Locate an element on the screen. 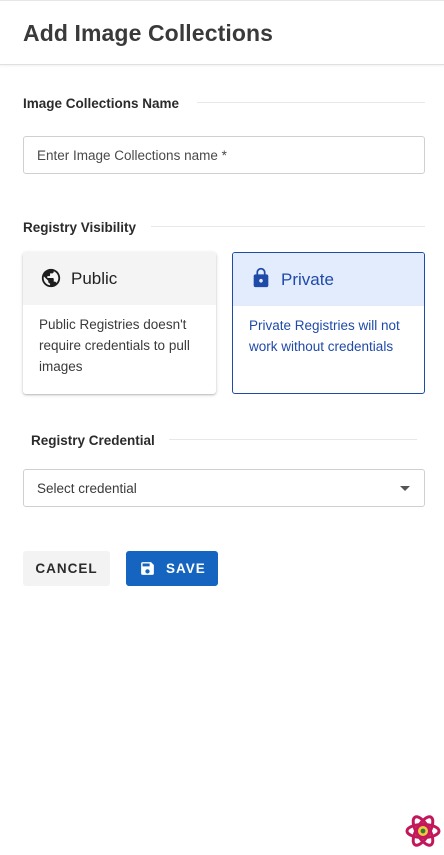 This screenshot has height=855, width=444. chevron-down-icon is located at coordinates (405, 488).